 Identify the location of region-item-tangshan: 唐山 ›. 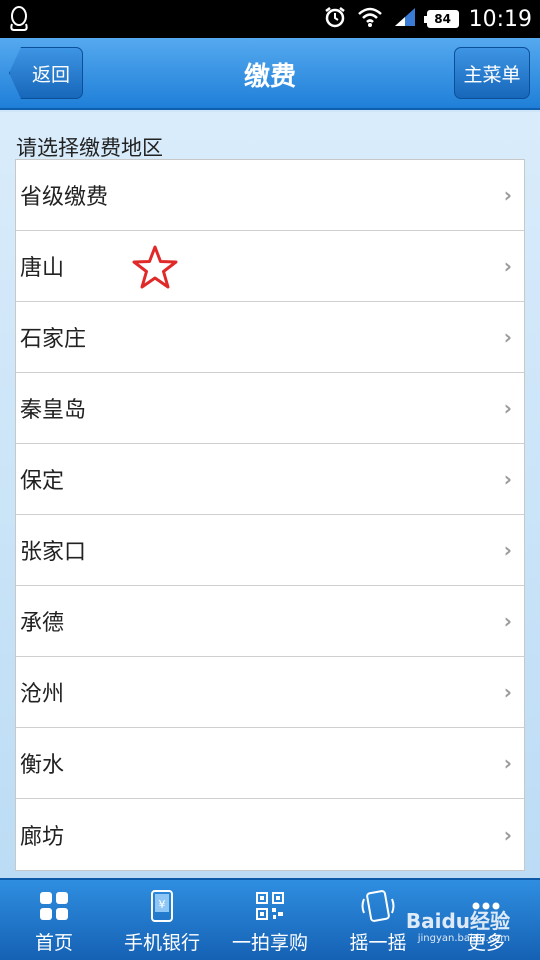
(270, 266).